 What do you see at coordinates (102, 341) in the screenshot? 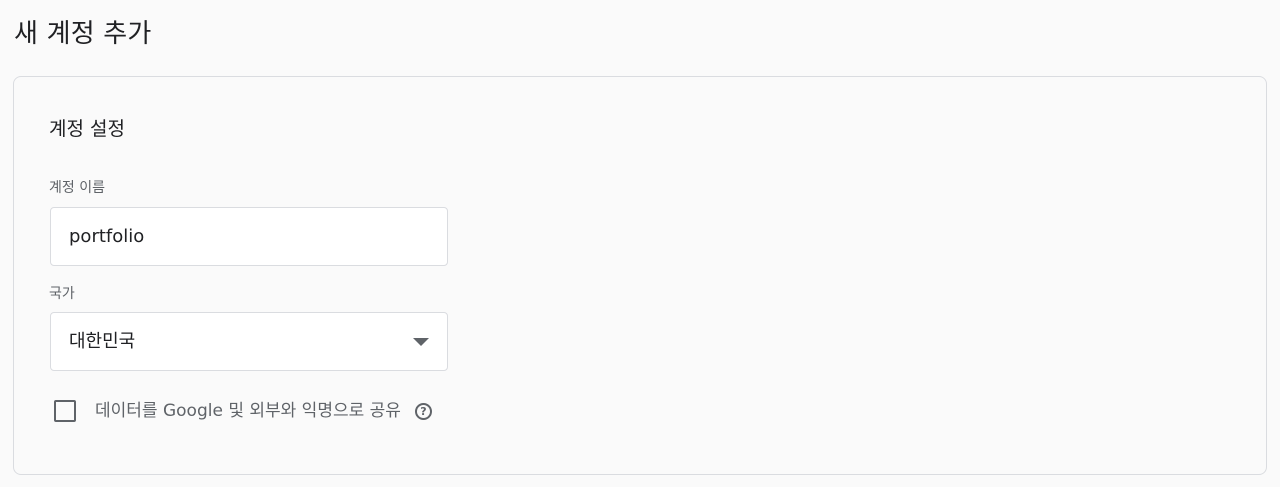
I see `country-select-value: 대한민국` at bounding box center [102, 341].